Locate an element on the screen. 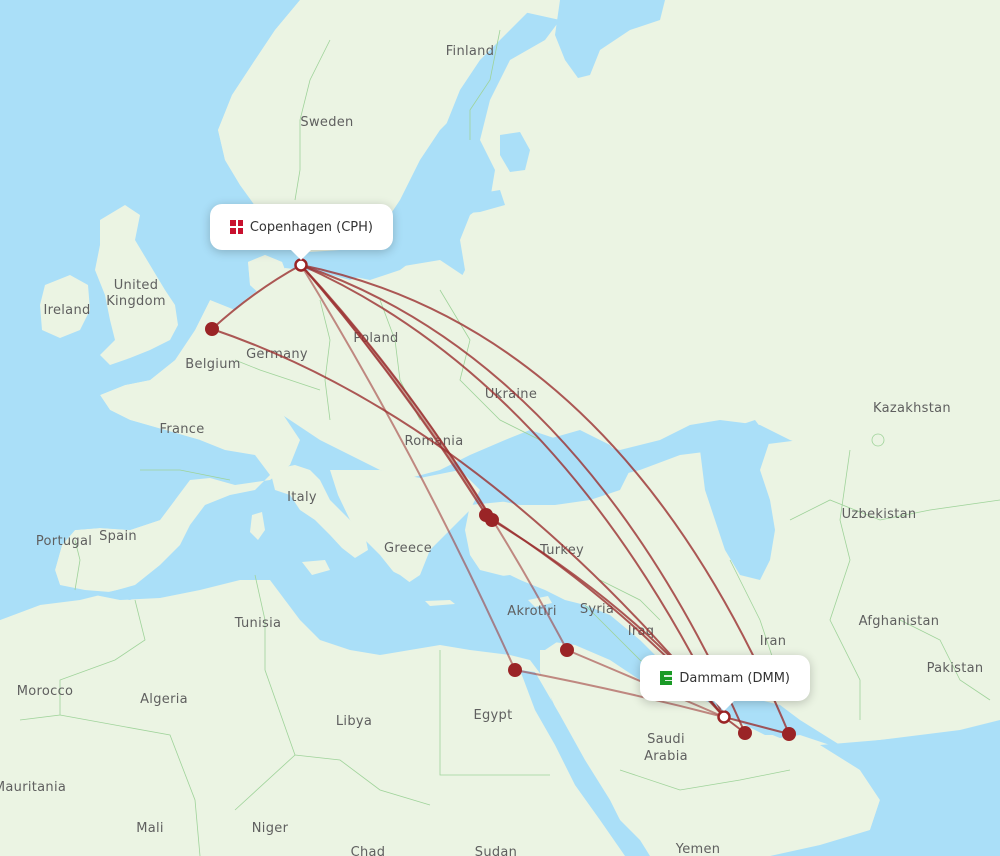  country-label: United is located at coordinates (136, 285).